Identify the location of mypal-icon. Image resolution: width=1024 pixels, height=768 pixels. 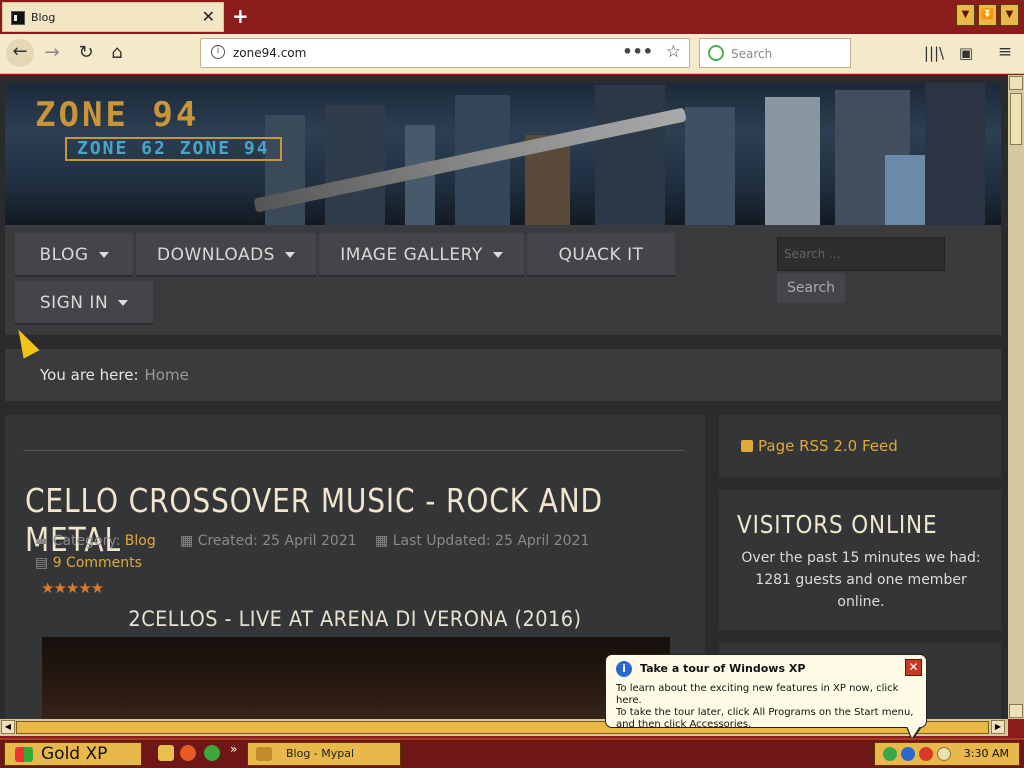
(264, 754).